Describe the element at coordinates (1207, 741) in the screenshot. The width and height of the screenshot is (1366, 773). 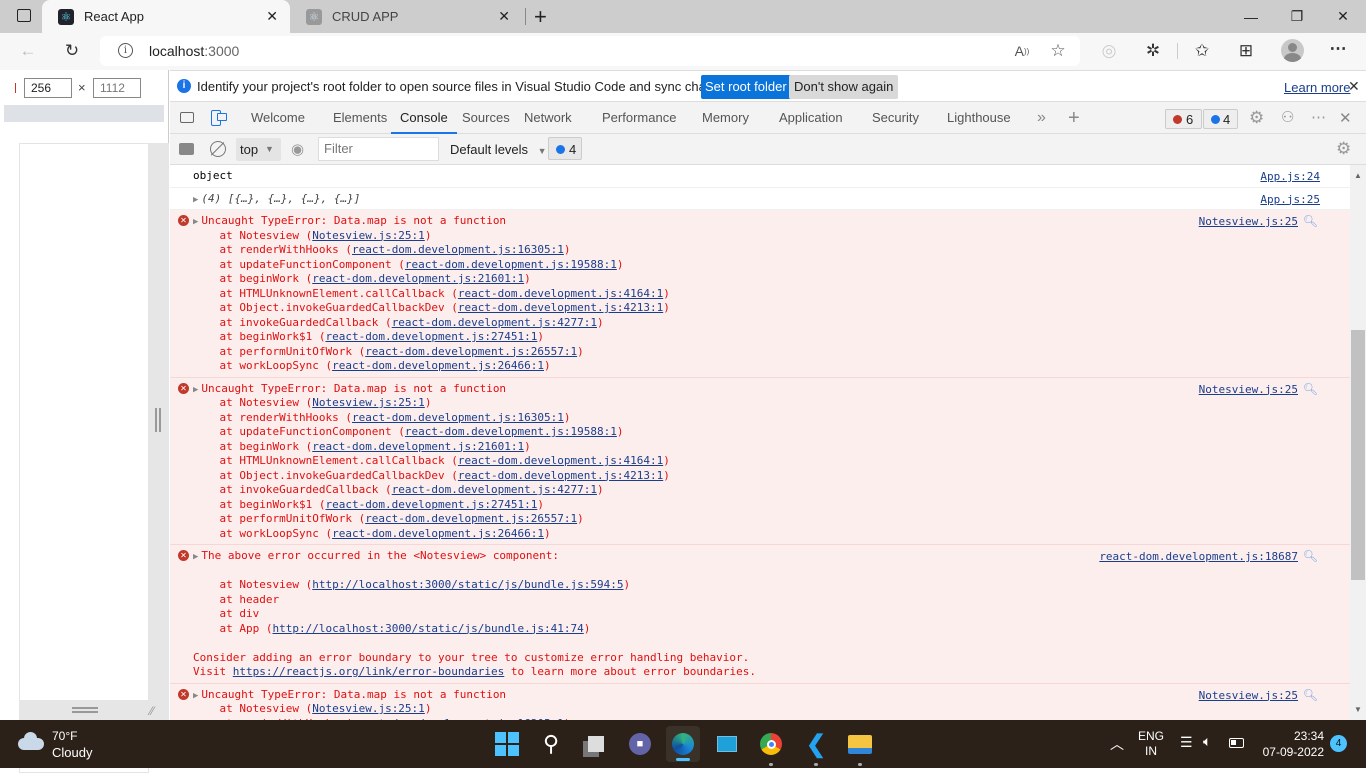
I see `volume-icon: 🔈︎` at that location.